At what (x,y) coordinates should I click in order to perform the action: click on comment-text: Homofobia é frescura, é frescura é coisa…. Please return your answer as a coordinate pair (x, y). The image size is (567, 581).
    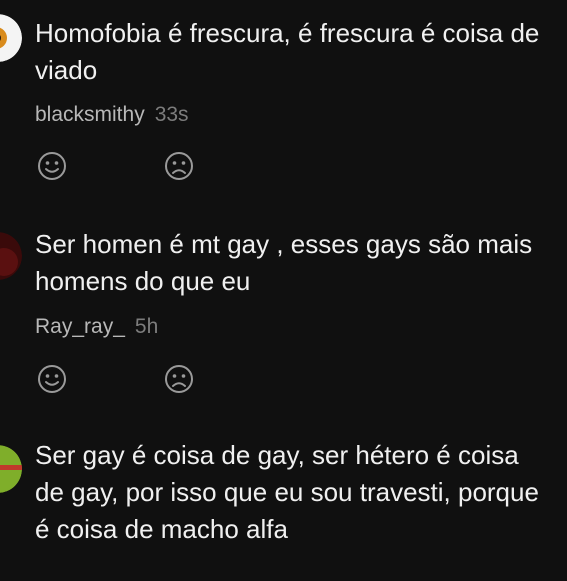
    Looking at the image, I should click on (287, 51).